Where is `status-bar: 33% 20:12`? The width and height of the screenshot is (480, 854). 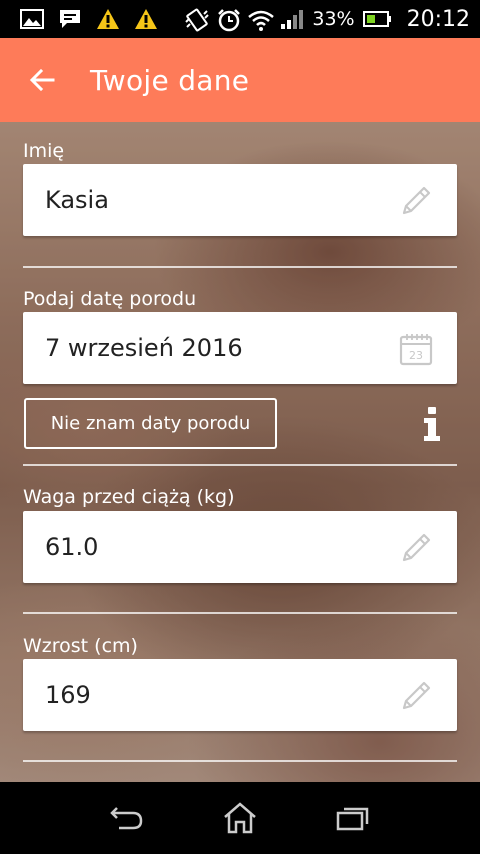 status-bar: 33% 20:12 is located at coordinates (240, 19).